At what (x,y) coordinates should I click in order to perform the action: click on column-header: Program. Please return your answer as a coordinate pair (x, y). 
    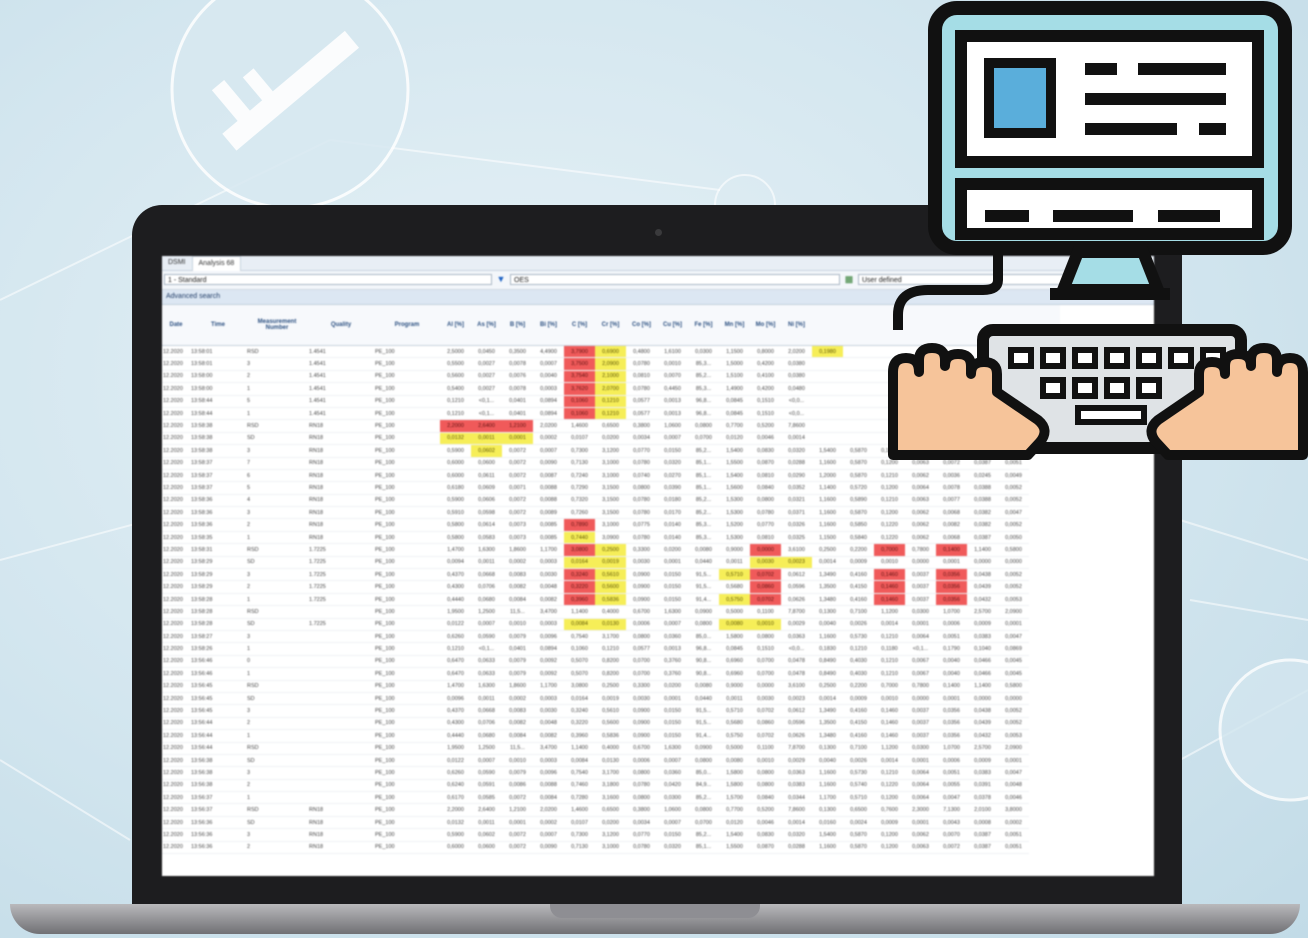
    Looking at the image, I should click on (407, 325).